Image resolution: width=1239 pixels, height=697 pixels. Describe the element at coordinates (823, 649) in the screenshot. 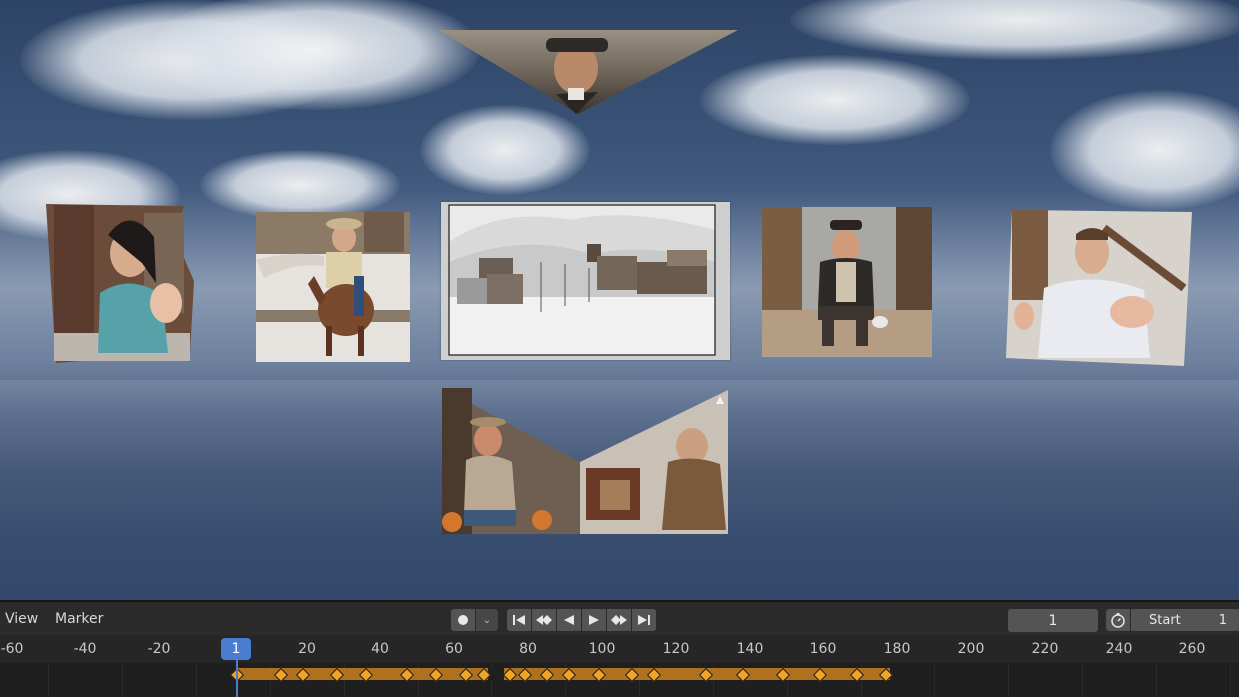

I see `ruler-tick: 160` at that location.